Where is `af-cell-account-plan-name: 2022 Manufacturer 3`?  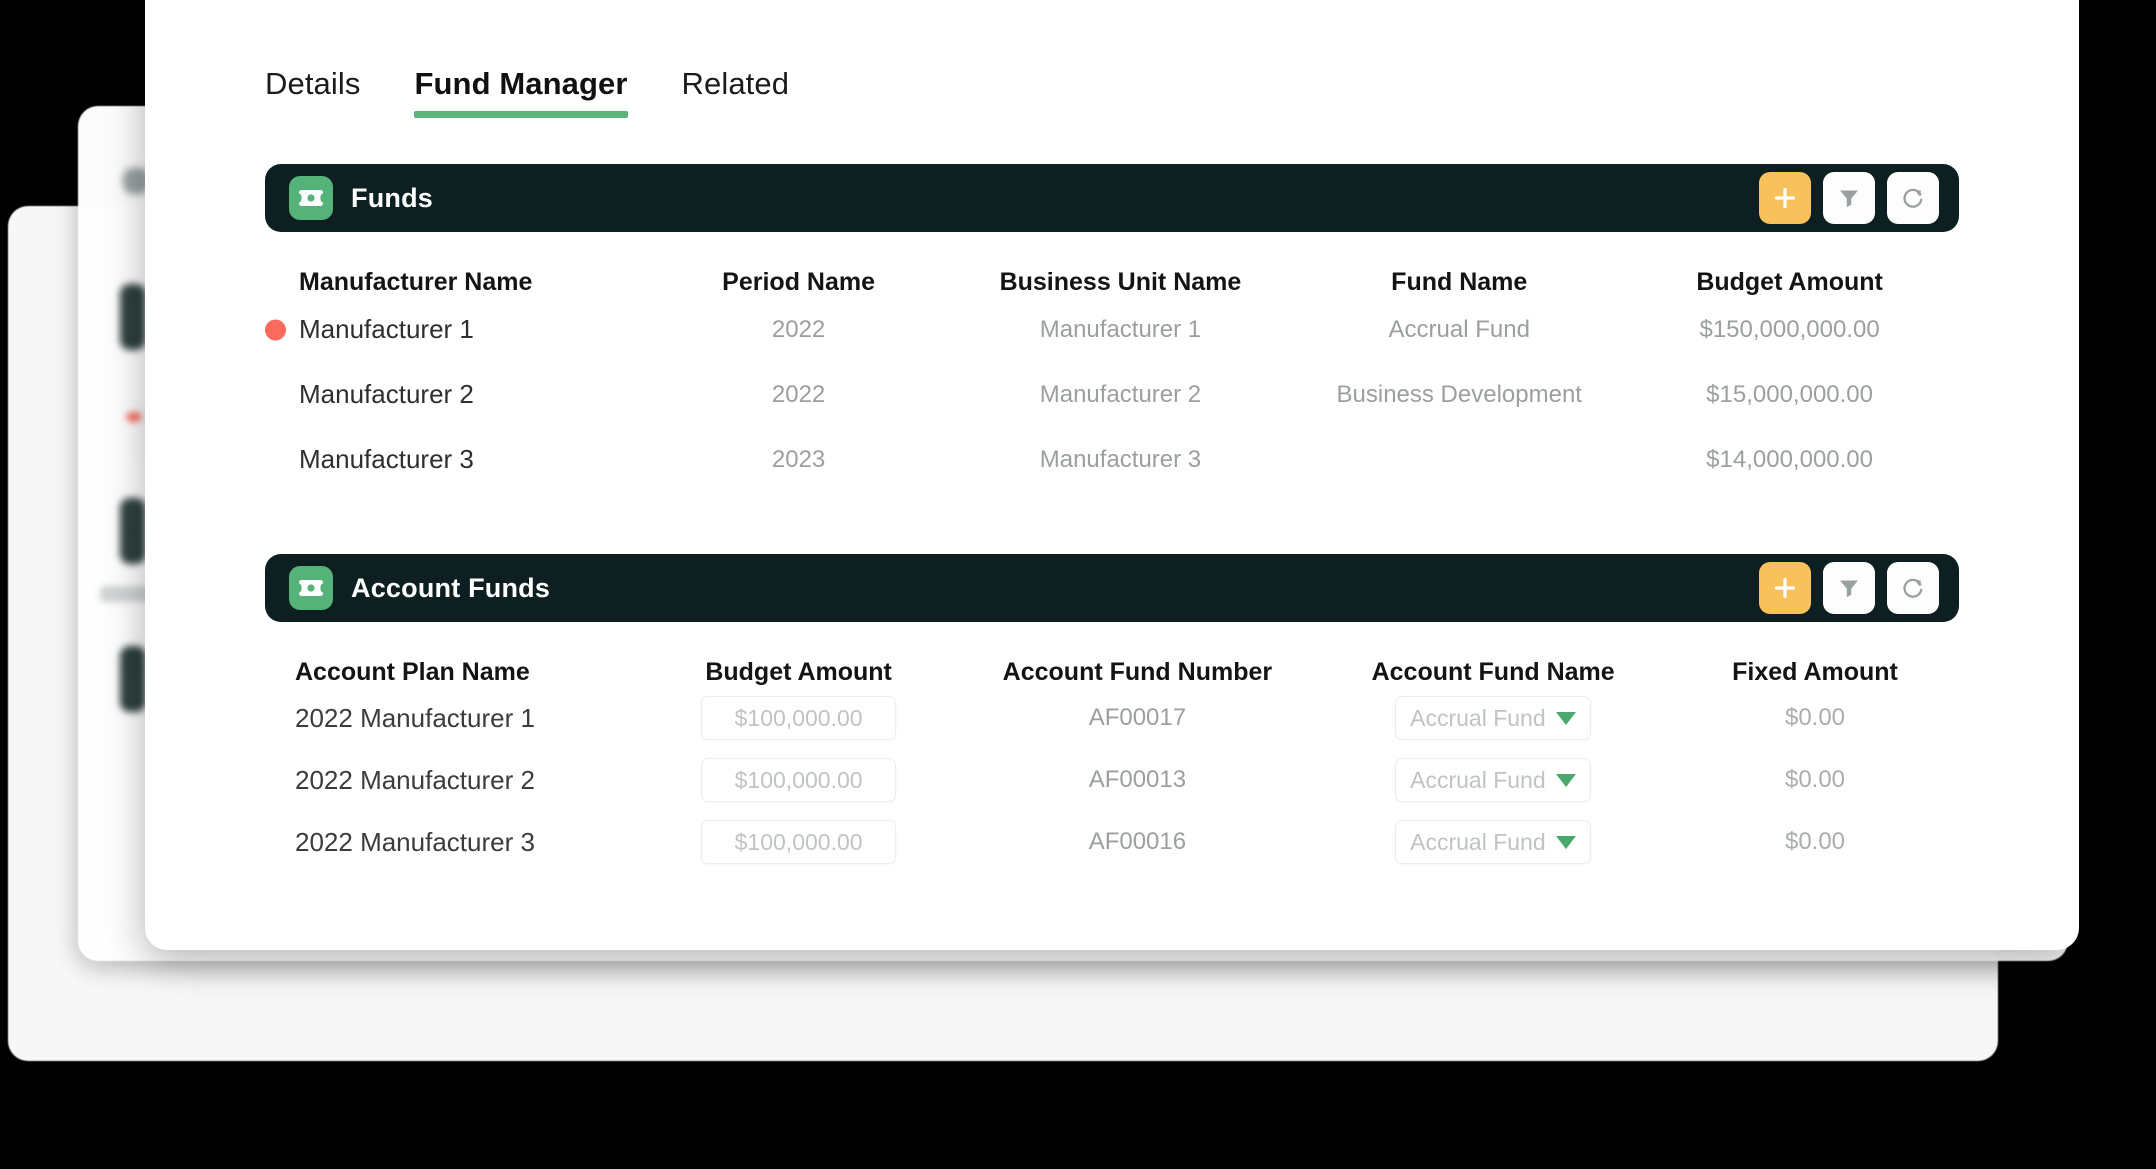
af-cell-account-plan-name: 2022 Manufacturer 3 is located at coordinates (415, 841).